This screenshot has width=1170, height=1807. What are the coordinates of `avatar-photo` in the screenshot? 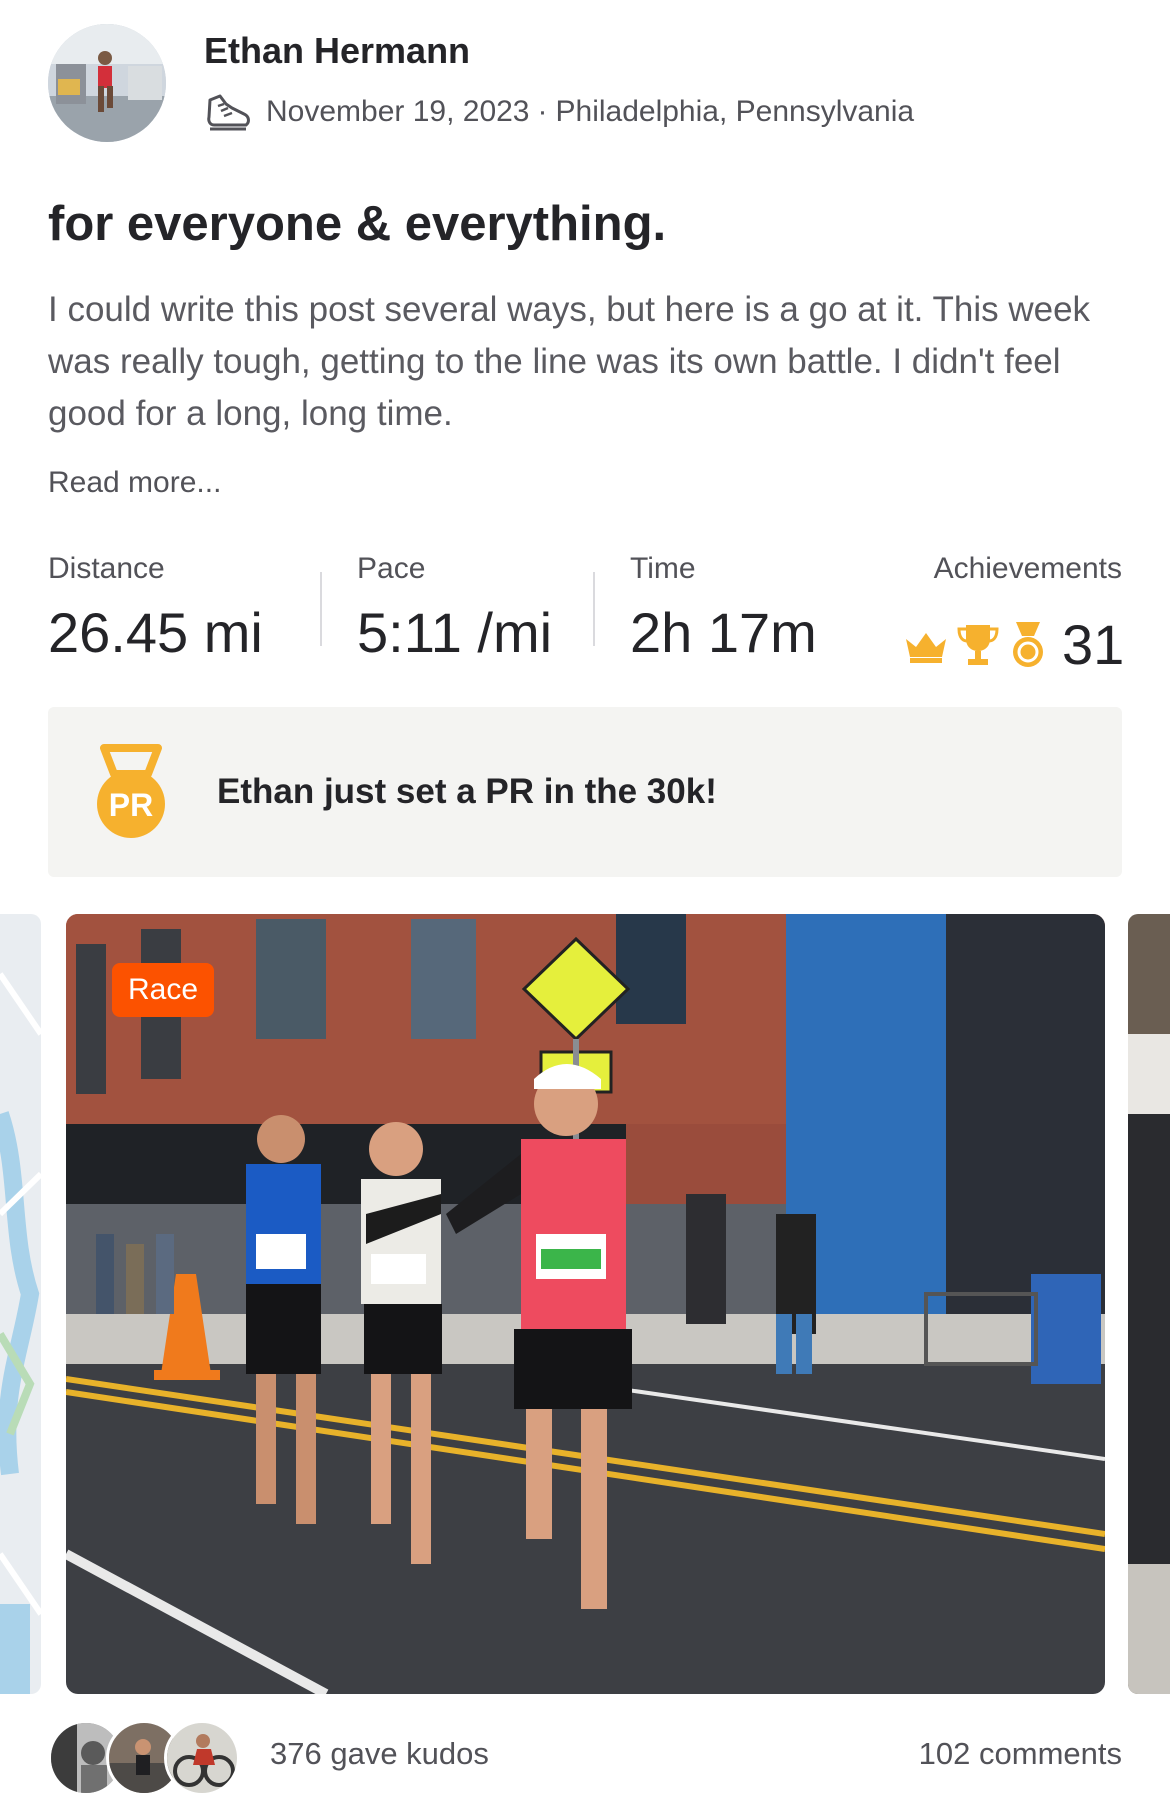 It's located at (107, 83).